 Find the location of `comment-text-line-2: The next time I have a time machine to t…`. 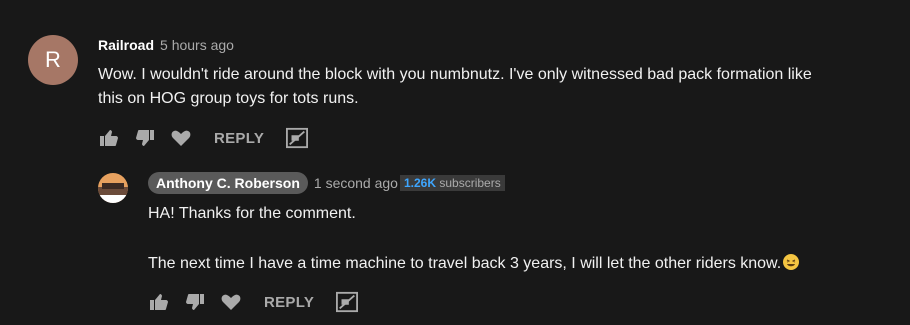

comment-text-line-2: The next time I have a time machine to t… is located at coordinates (474, 264).